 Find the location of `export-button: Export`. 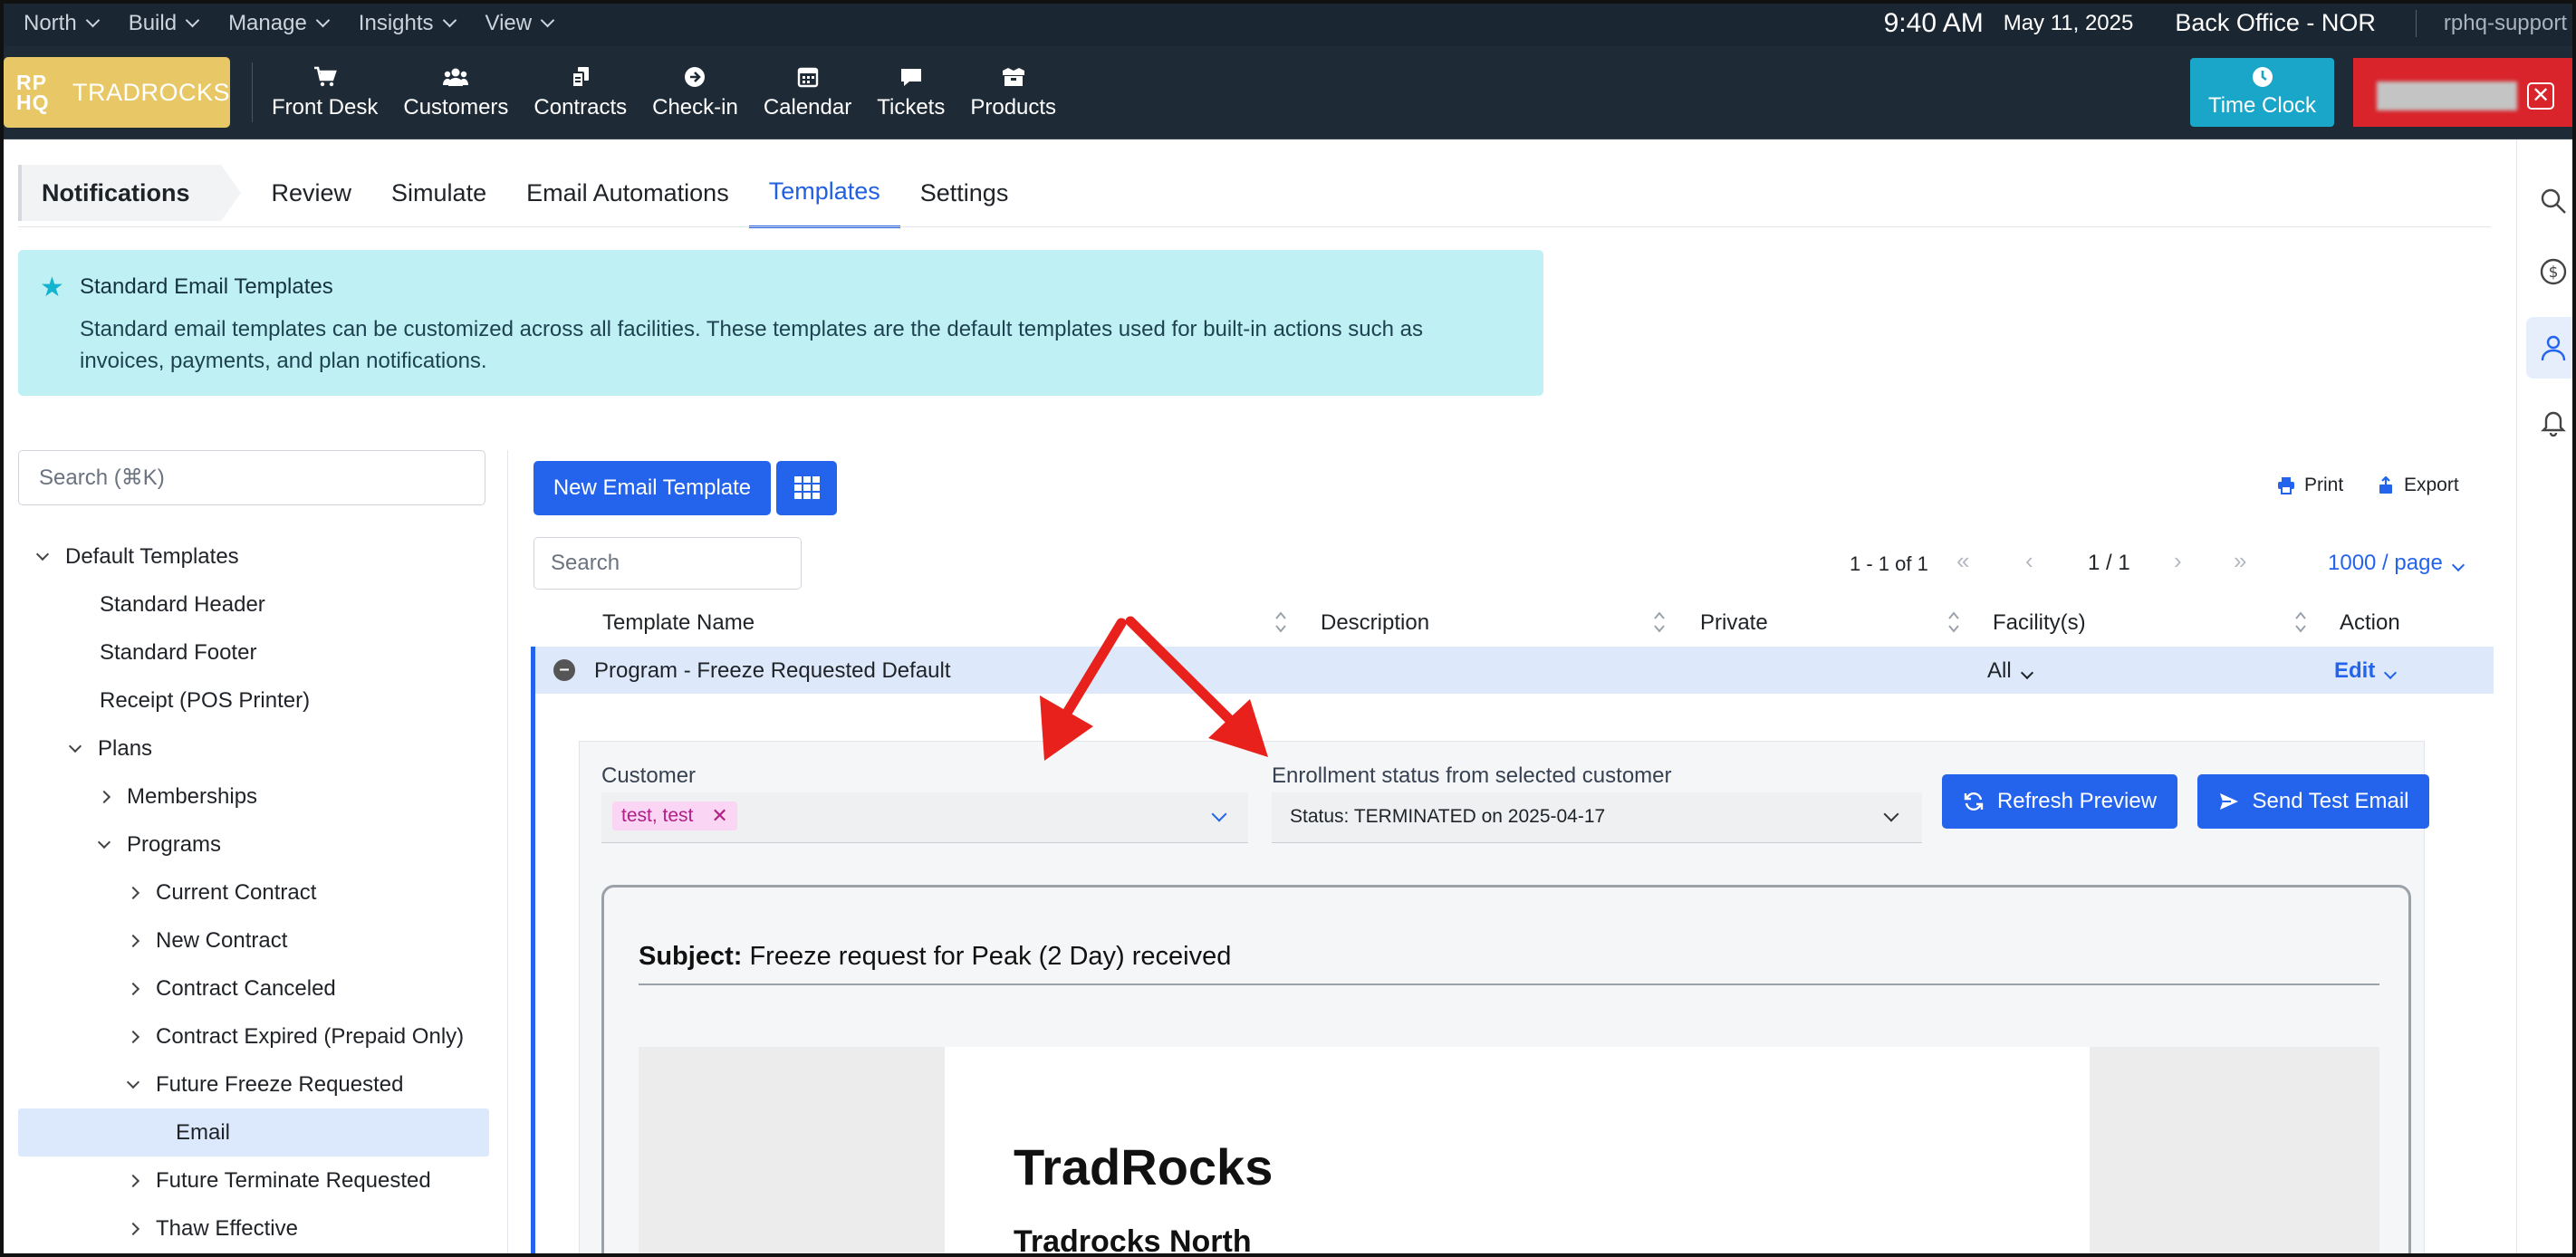

export-button: Export is located at coordinates (2418, 486).